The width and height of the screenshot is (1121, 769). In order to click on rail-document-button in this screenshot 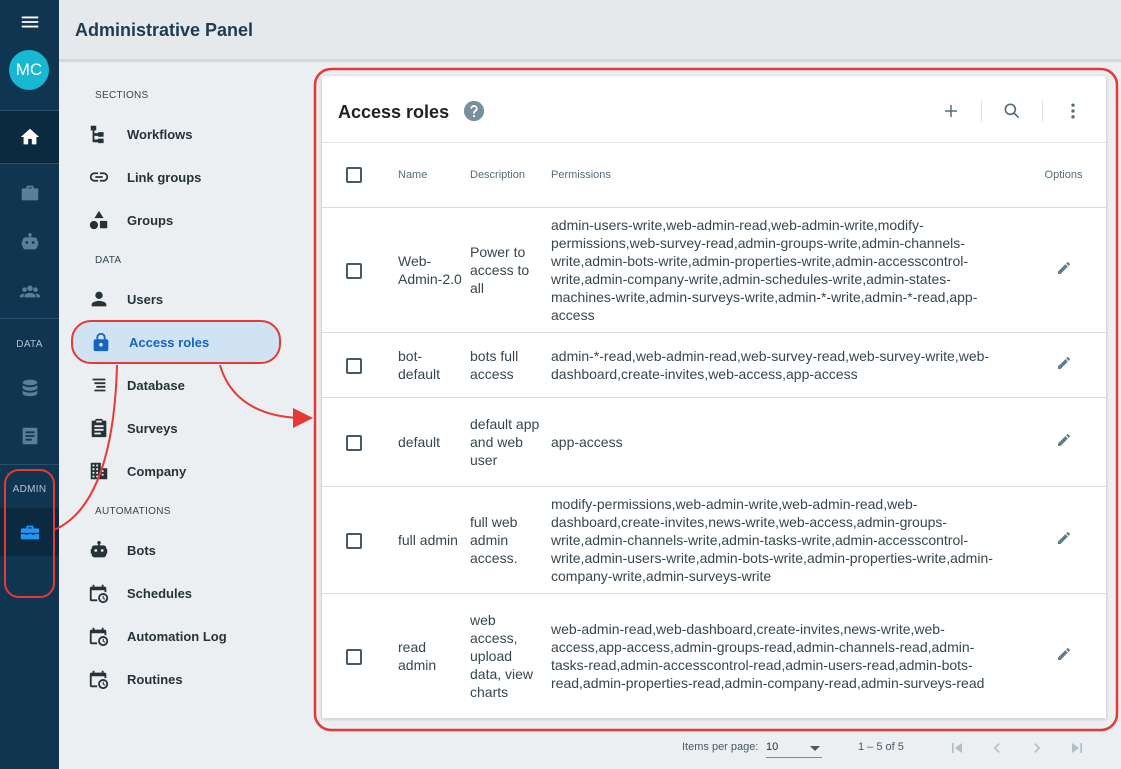, I will do `click(29, 435)`.